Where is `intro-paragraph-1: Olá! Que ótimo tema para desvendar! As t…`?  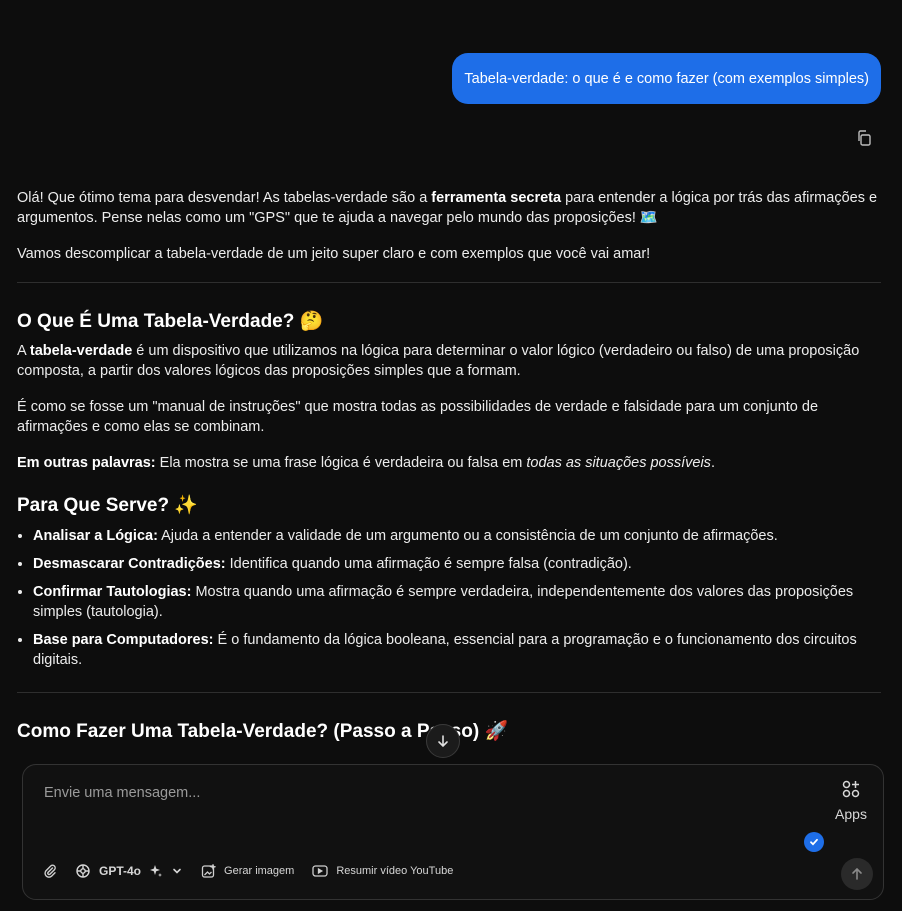 intro-paragraph-1: Olá! Que ótimo tema para desvendar! As t… is located at coordinates (449, 208).